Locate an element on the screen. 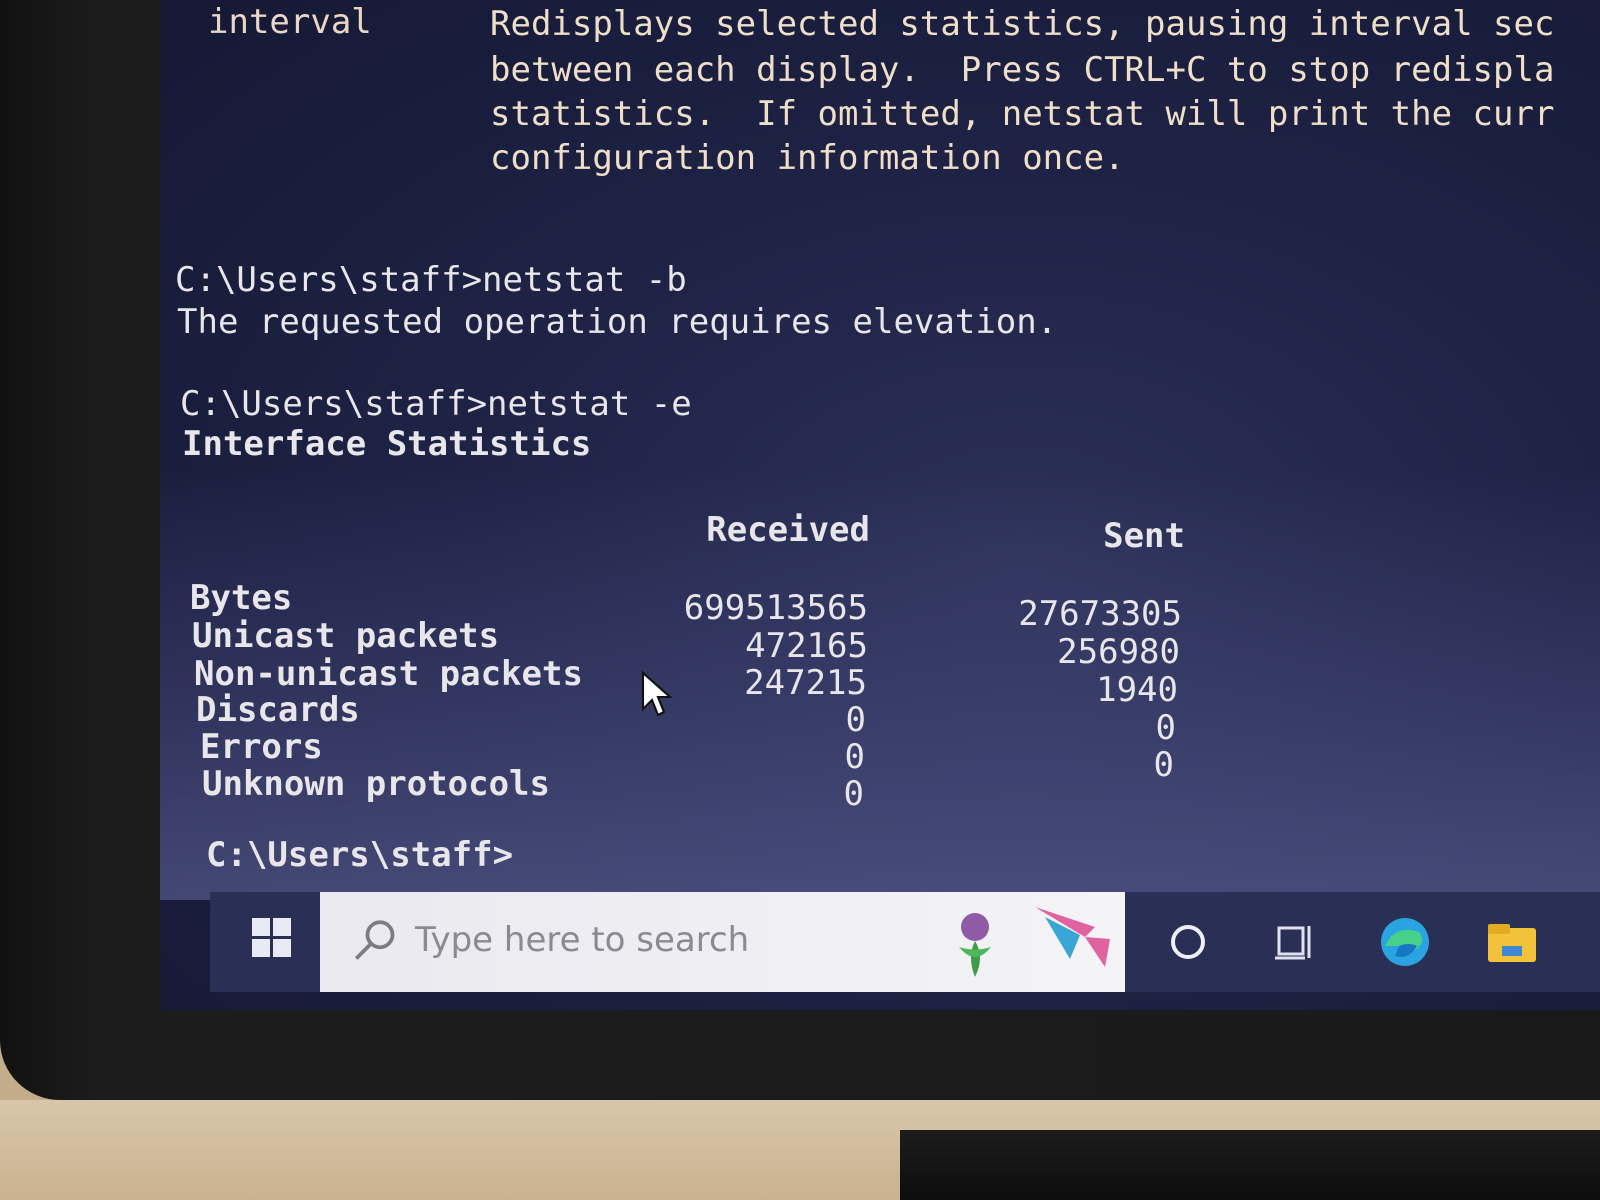 Image resolution: width=1600 pixels, height=1200 pixels. stat-label: Discards is located at coordinates (278, 710).